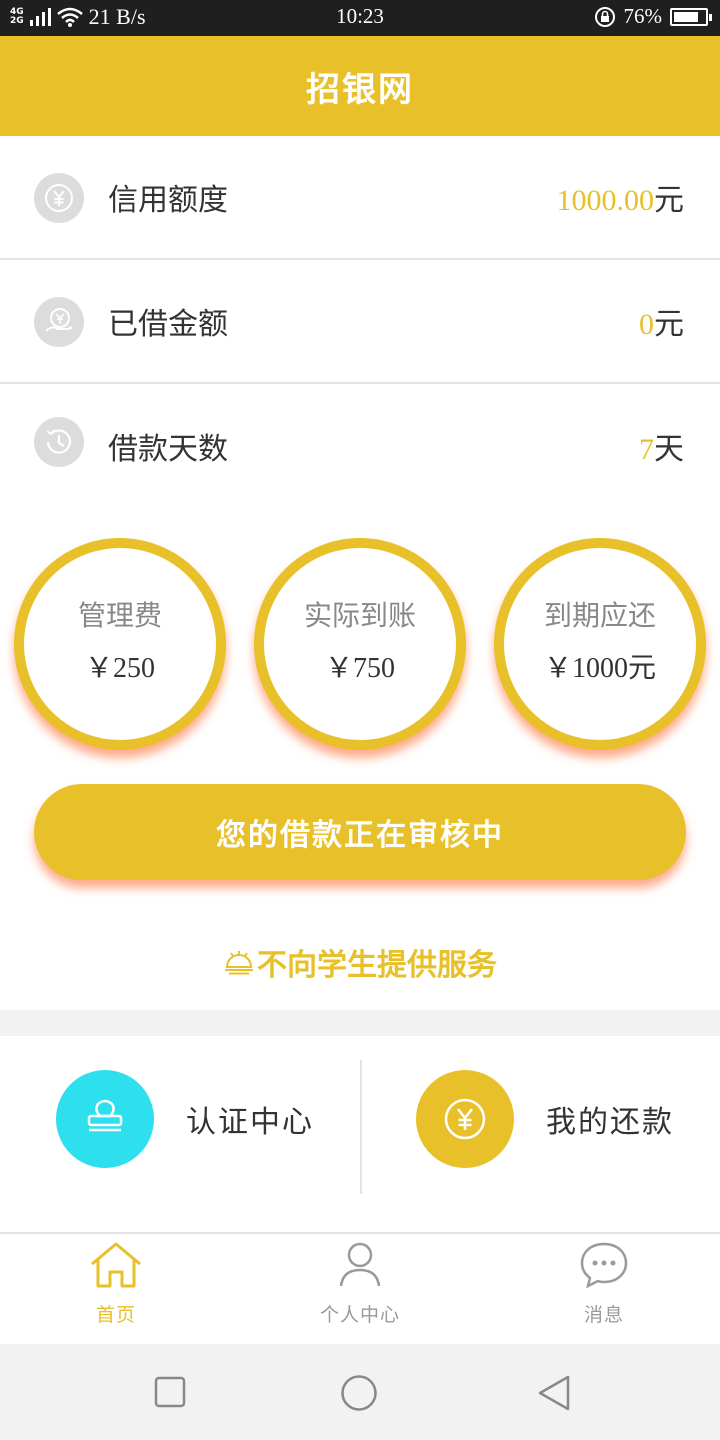 The height and width of the screenshot is (1440, 720). Describe the element at coordinates (168, 449) in the screenshot. I see `loan-days-label: 借款天数` at that location.